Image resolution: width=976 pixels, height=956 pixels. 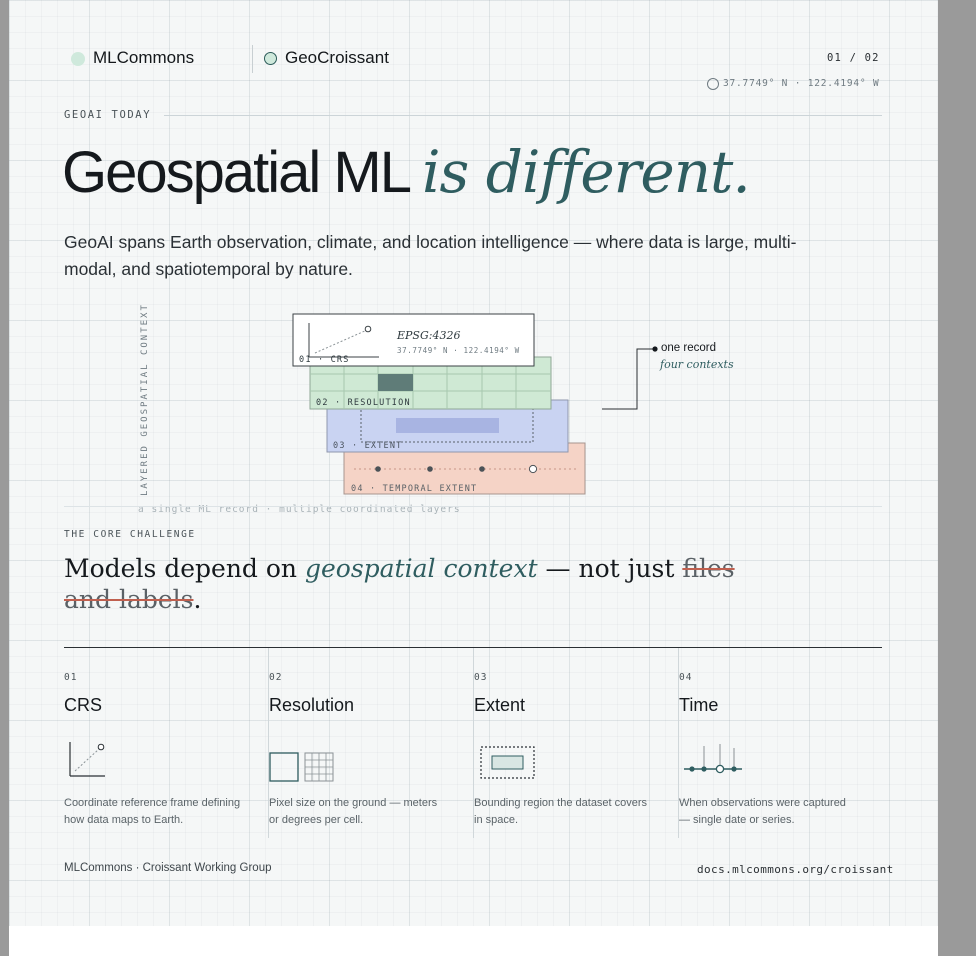 What do you see at coordinates (144, 57) in the screenshot?
I see `brand-primary: MLCommons` at bounding box center [144, 57].